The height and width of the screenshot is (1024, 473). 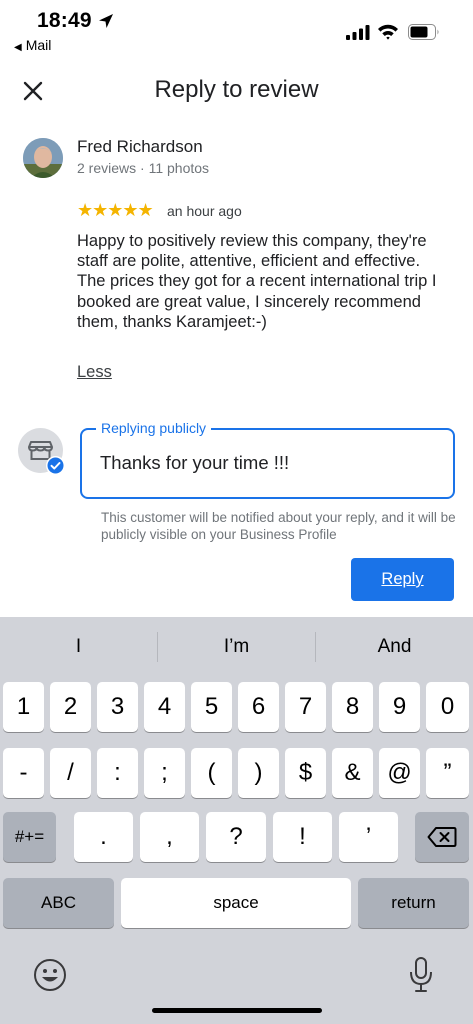 I want to click on reviewer-name: Fred Richardson, so click(x=140, y=147).